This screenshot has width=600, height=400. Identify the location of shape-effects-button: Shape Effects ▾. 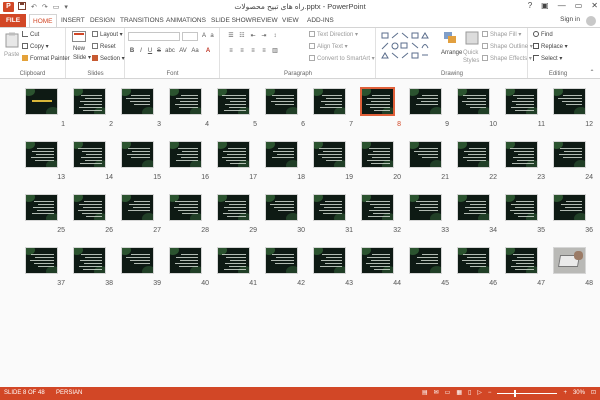
(507, 58).